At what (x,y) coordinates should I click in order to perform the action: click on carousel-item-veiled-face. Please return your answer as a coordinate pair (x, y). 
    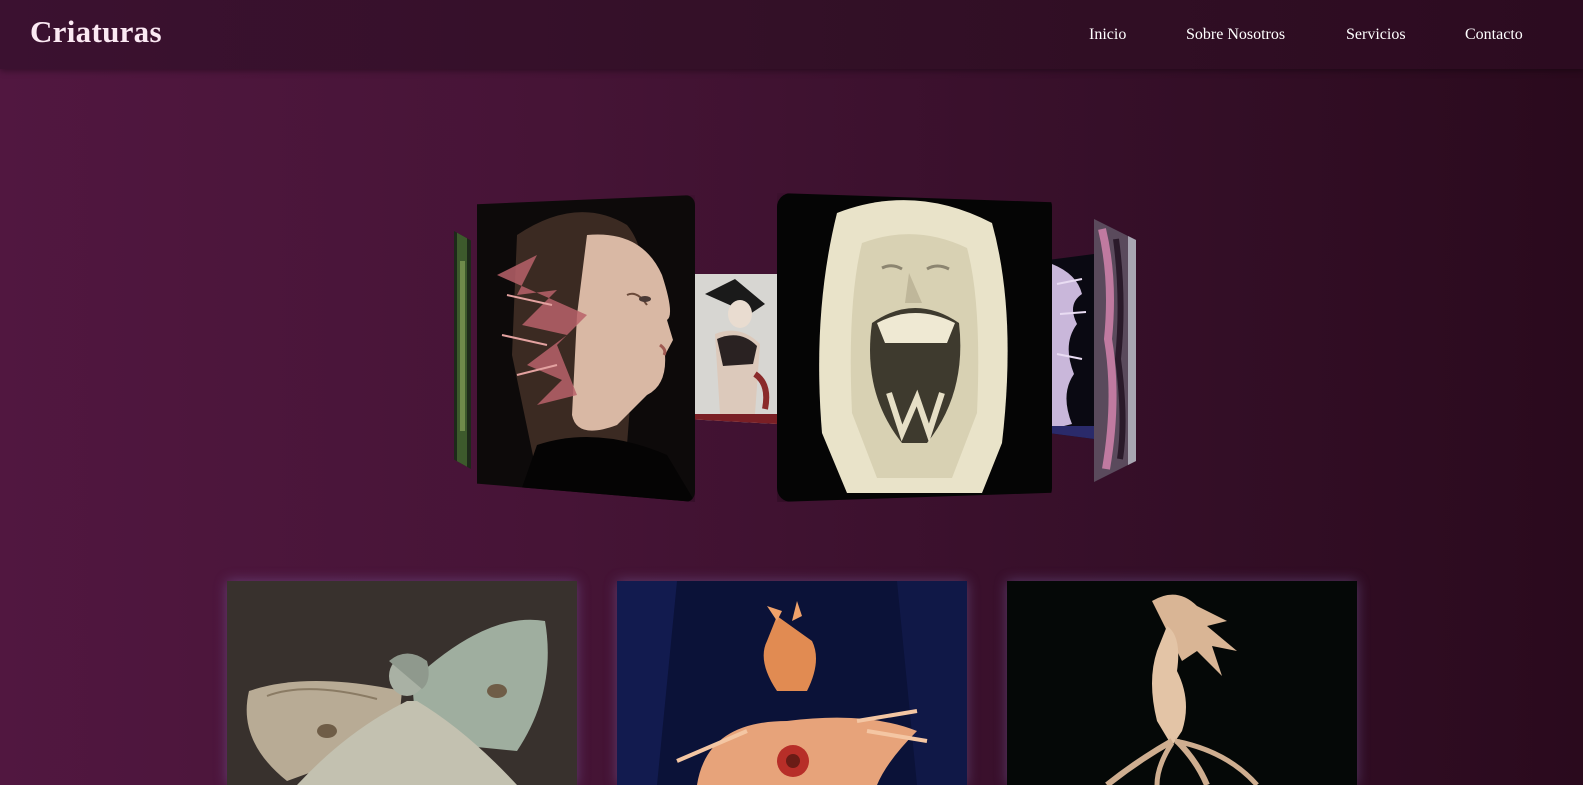
    Looking at the image, I should click on (914, 347).